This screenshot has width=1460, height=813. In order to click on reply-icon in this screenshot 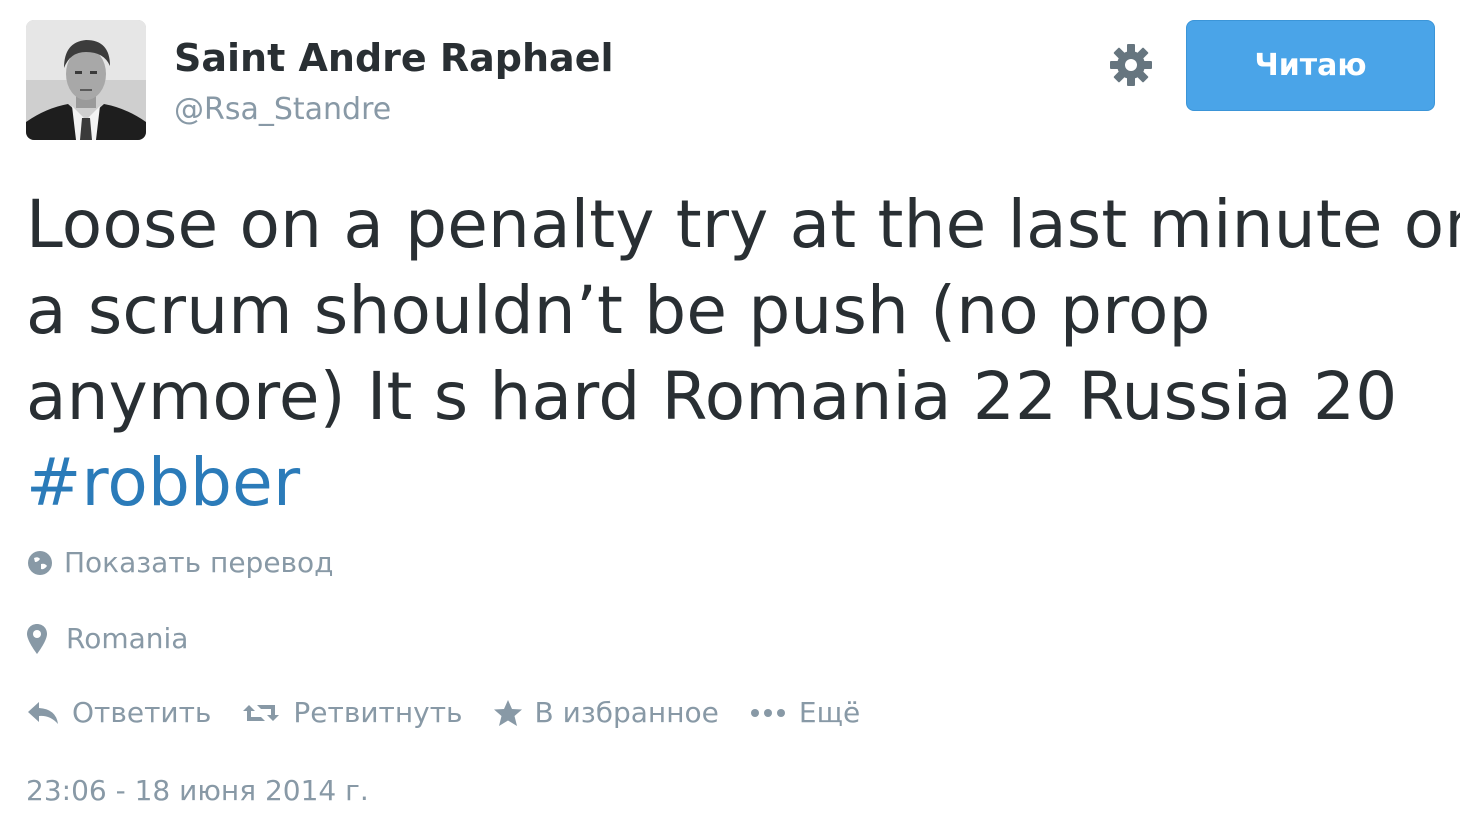, I will do `click(43, 713)`.